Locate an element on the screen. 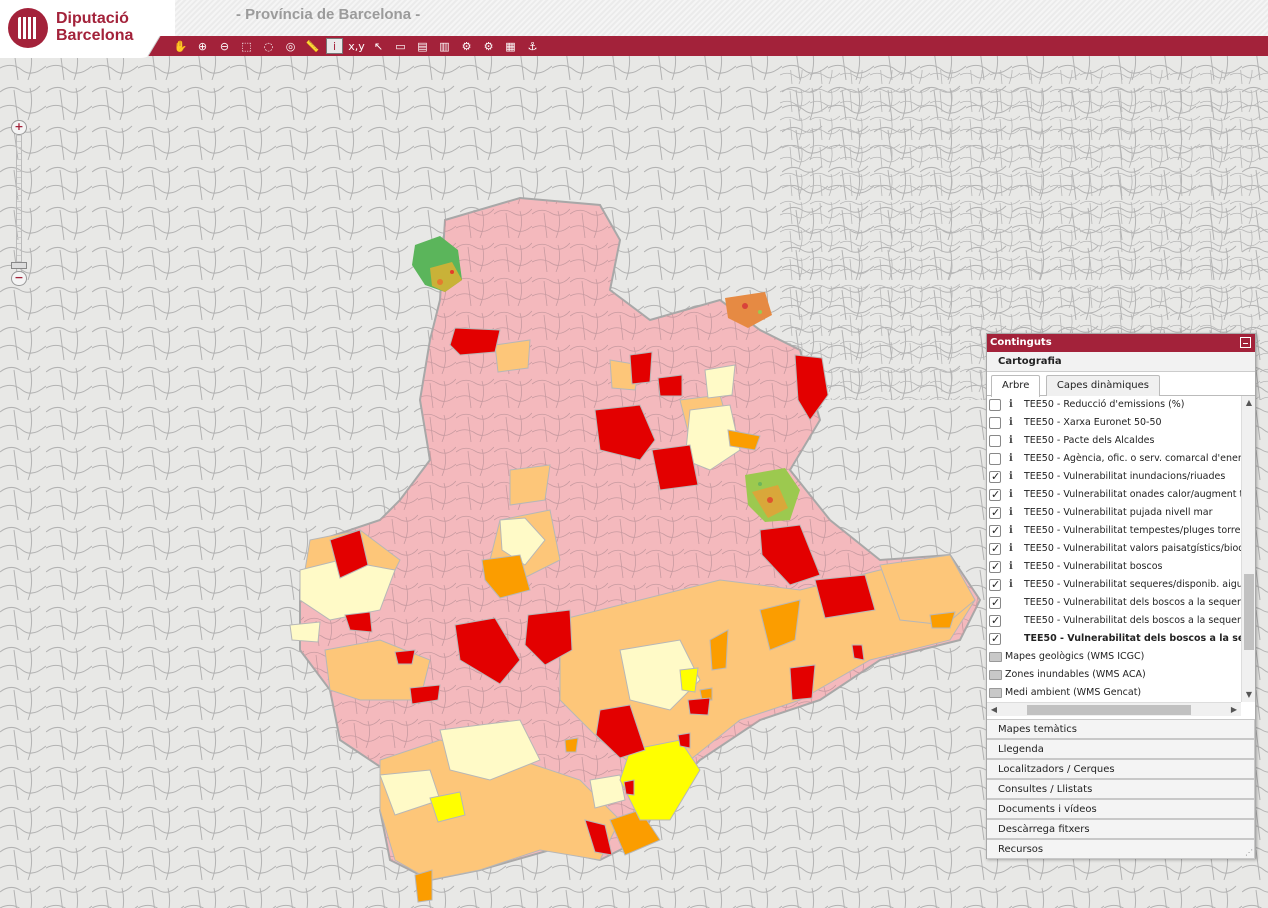  layer-row: i TEE50 - Vulnerabilitat boscos is located at coordinates (1114, 567).